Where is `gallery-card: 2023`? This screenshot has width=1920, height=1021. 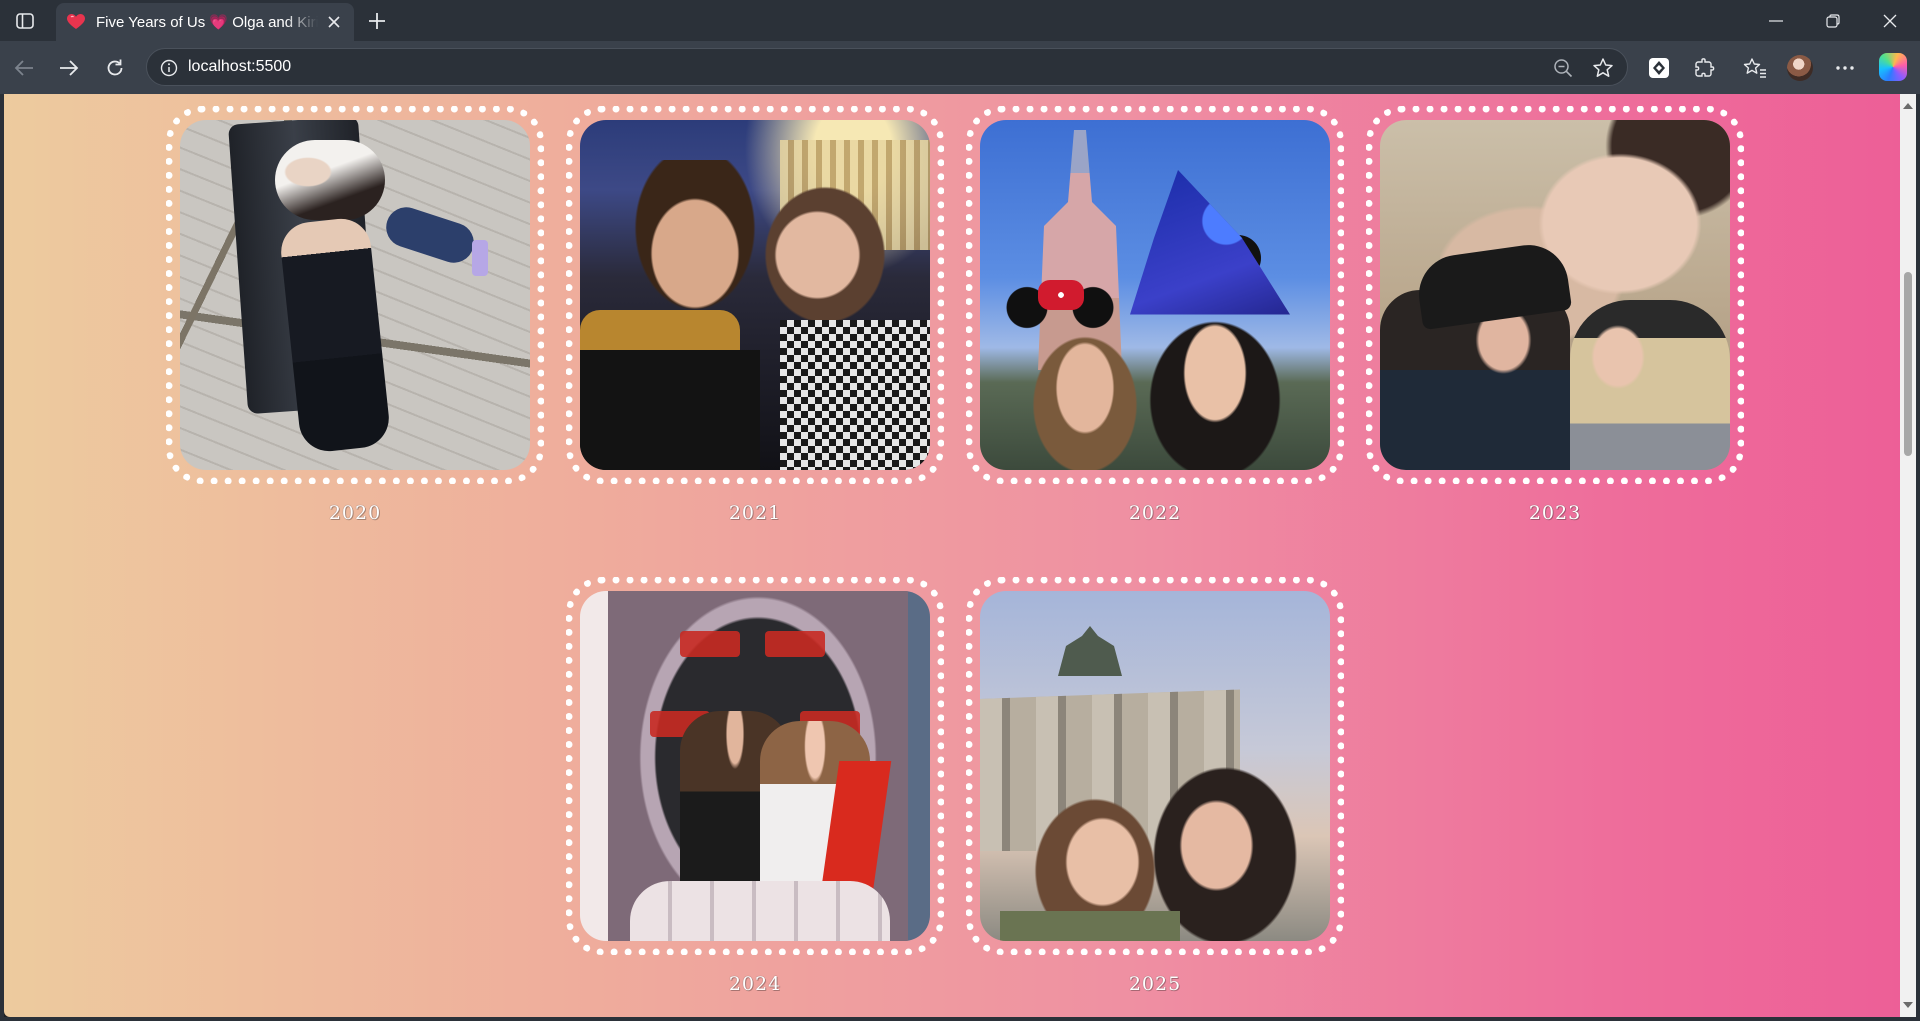
gallery-card: 2023 is located at coordinates (1555, 315).